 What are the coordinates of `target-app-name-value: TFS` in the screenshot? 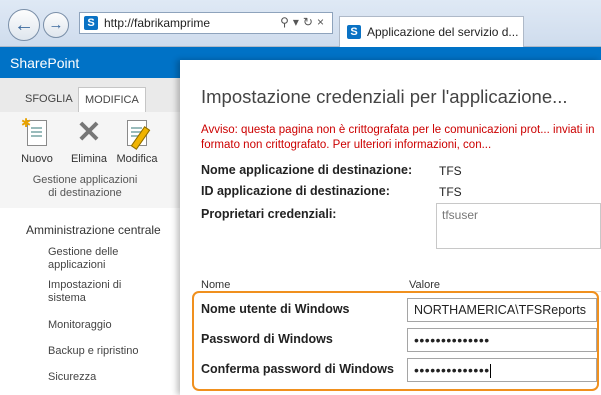 It's located at (450, 171).